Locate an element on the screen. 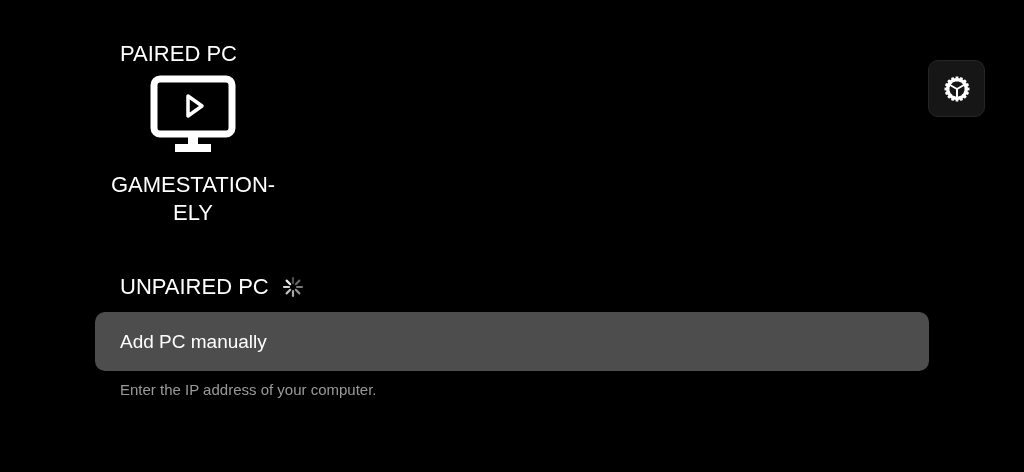  settings-button is located at coordinates (956, 88).